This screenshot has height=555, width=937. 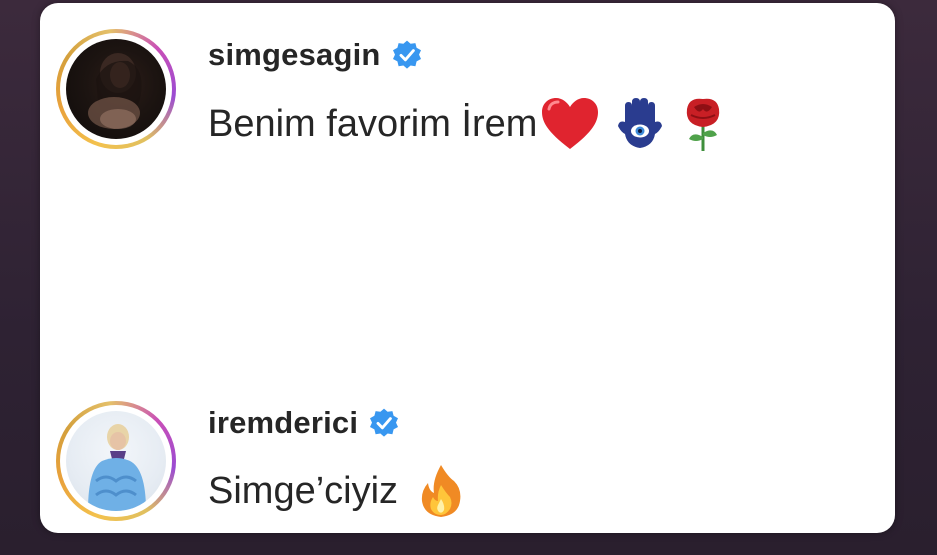 I want to click on avatar-photo-simgesagin, so click(x=115, y=91).